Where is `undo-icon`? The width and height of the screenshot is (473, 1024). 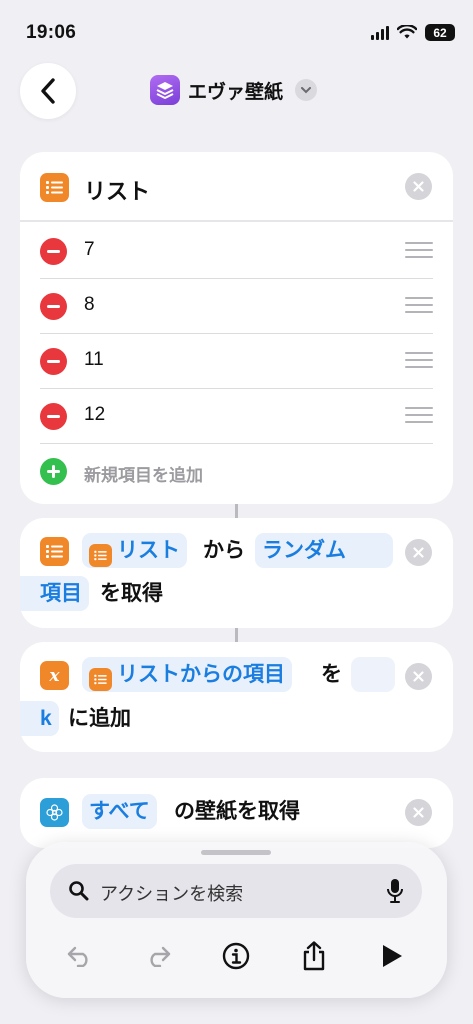 undo-icon is located at coordinates (77, 956).